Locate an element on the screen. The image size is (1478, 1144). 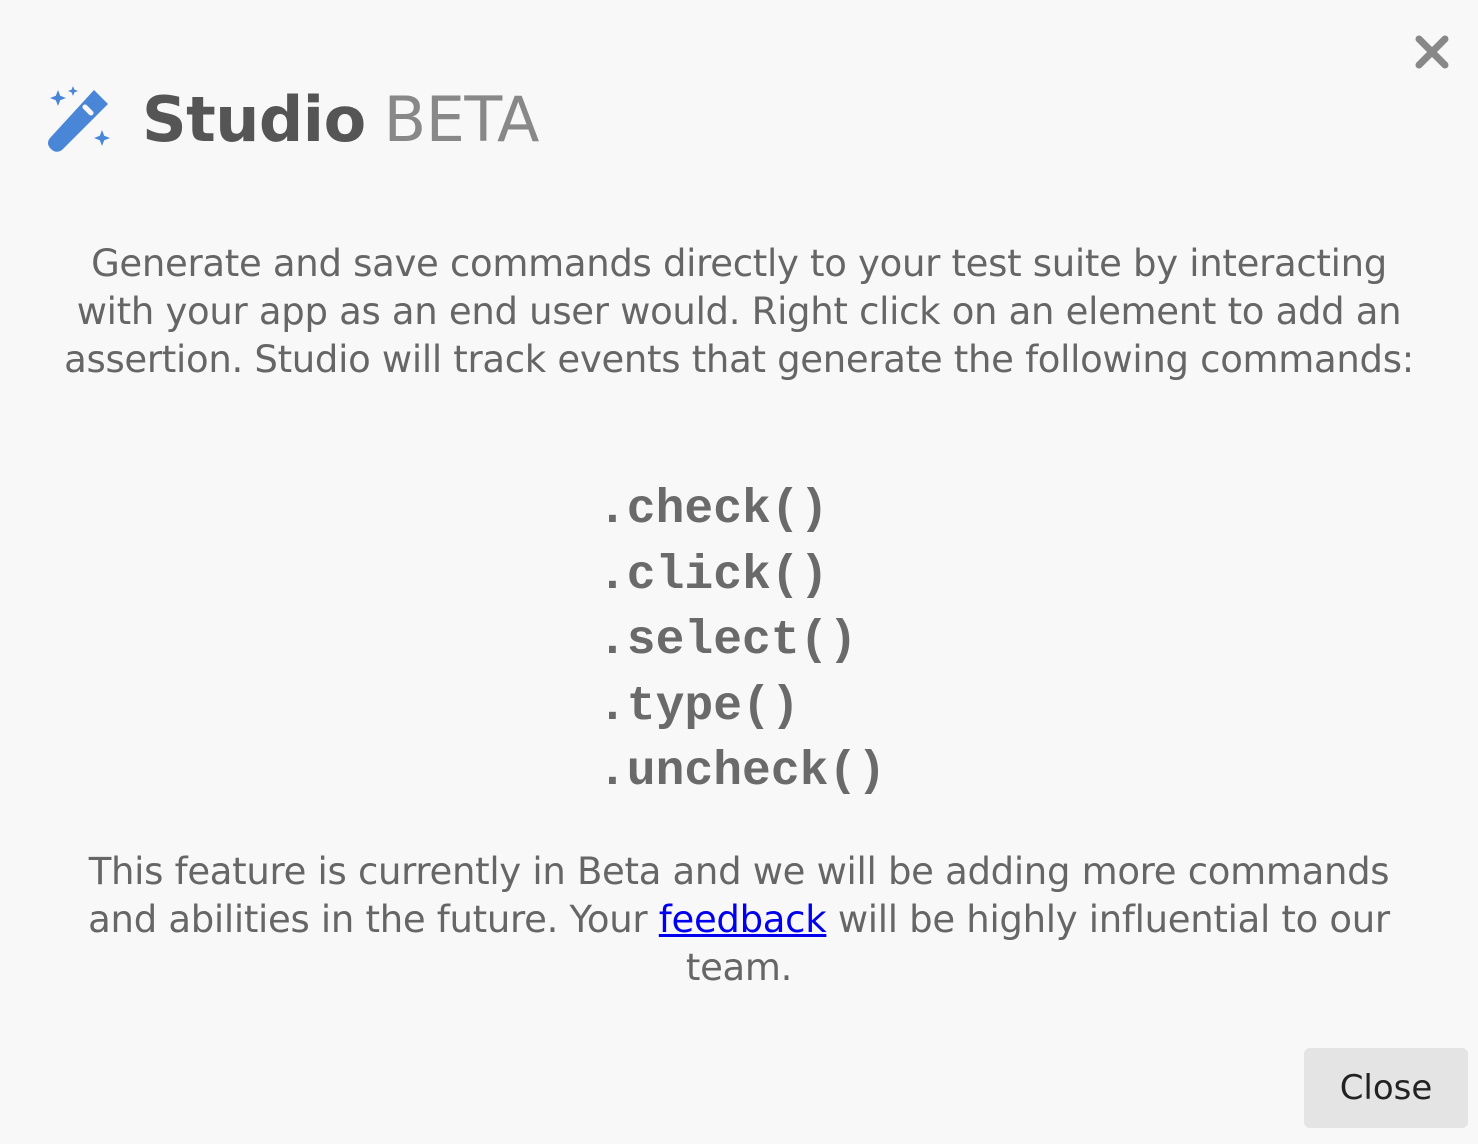
command-item: .uncheck() is located at coordinates (742, 772).